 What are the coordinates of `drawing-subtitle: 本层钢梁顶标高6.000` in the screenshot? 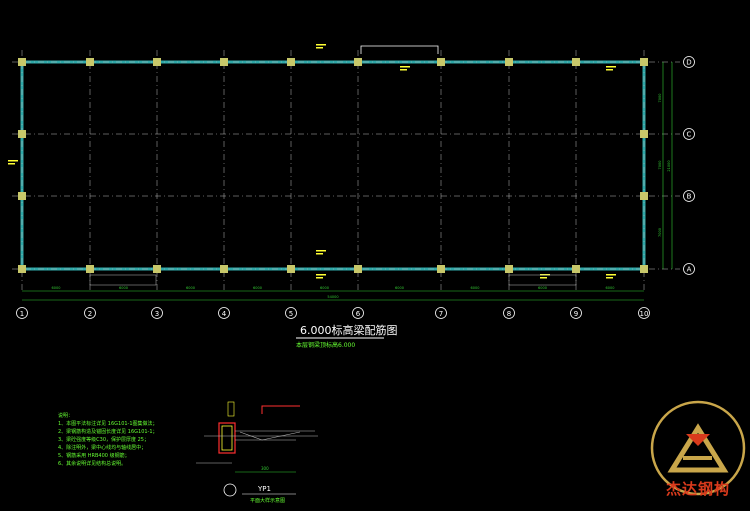 It's located at (325, 345).